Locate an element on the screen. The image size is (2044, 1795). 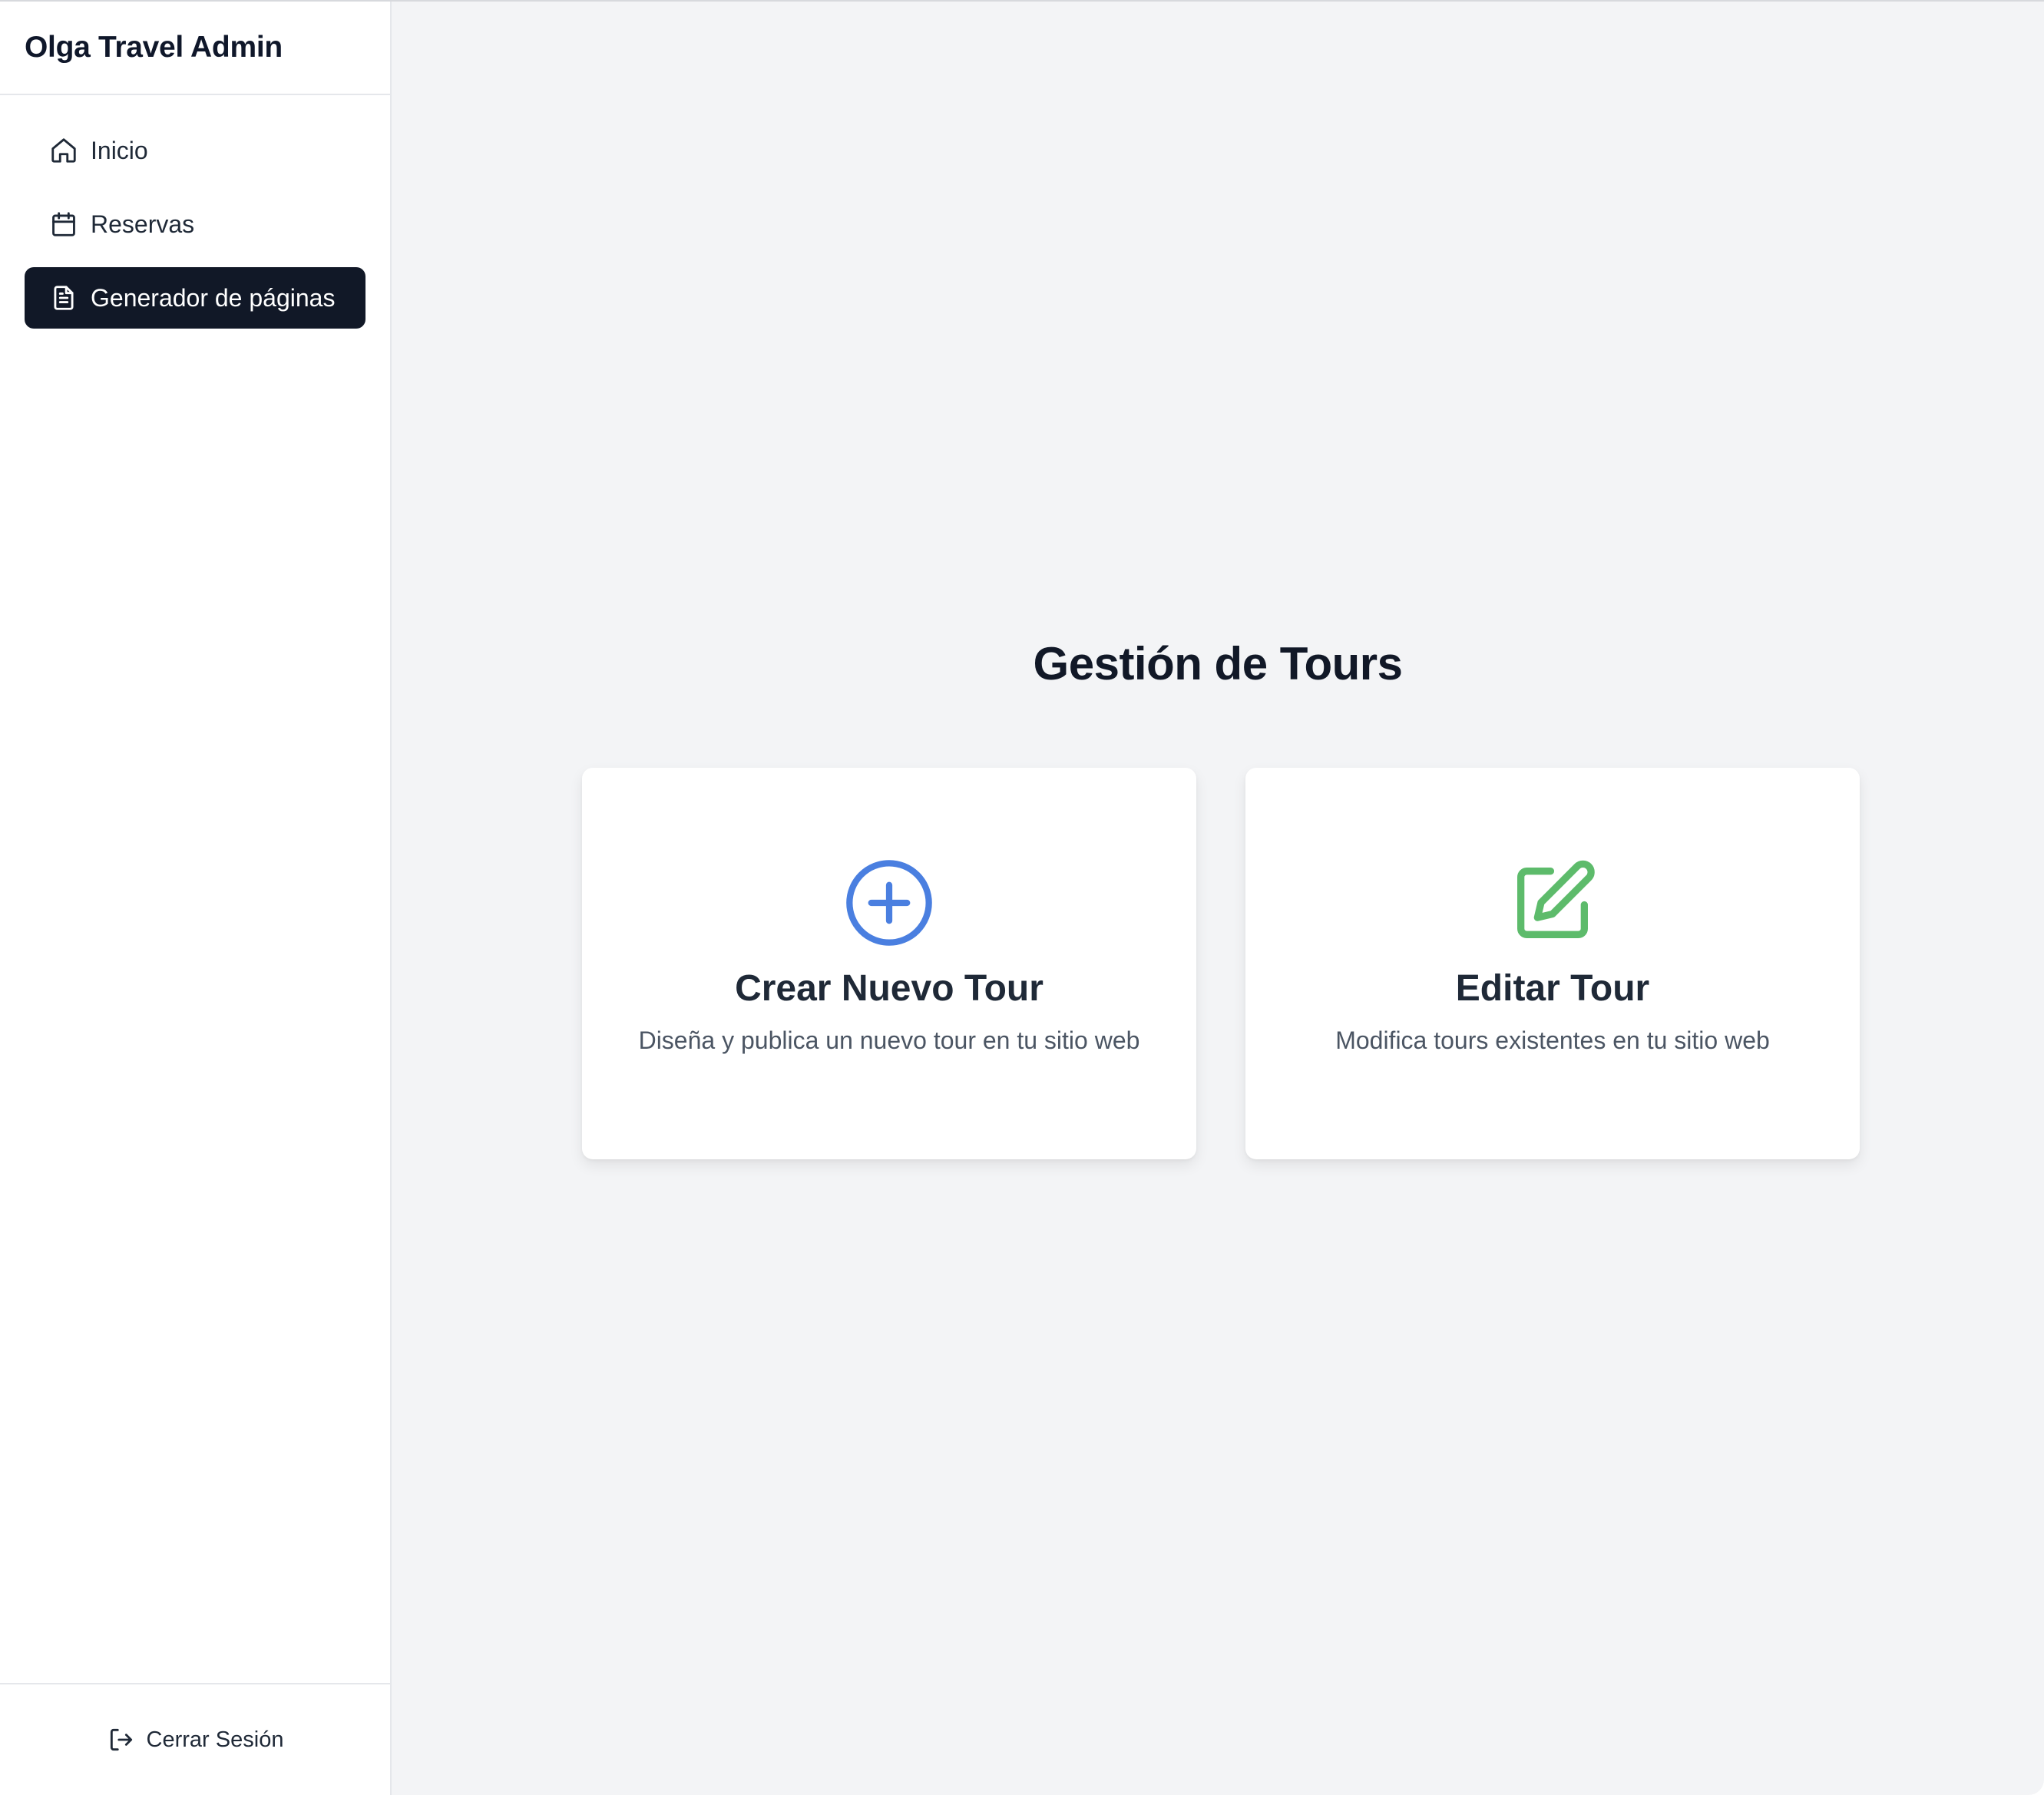
sidebar-item-inicio: Inicio is located at coordinates (195, 150).